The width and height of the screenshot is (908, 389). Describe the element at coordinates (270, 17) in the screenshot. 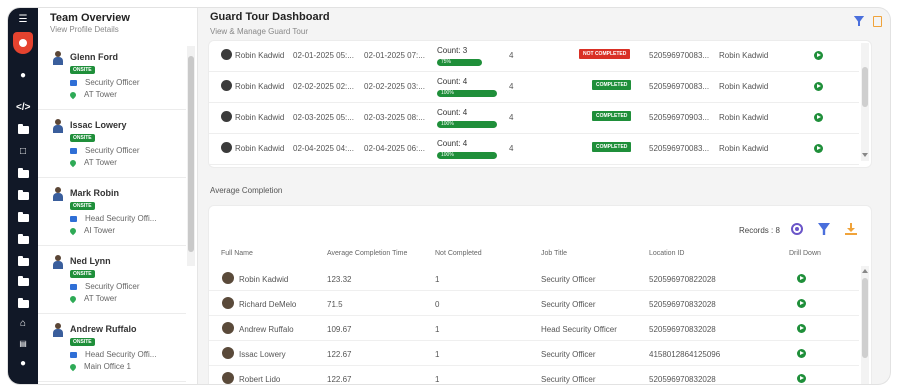

I see `page-title: Guard Tour Dashboard` at that location.